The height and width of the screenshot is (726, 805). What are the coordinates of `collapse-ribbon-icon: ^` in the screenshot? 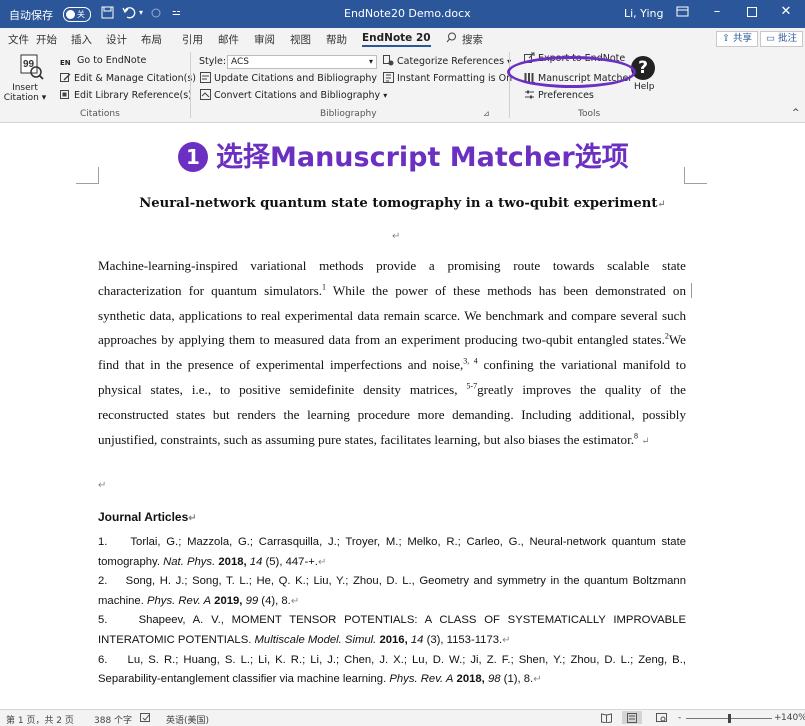 It's located at (796, 113).